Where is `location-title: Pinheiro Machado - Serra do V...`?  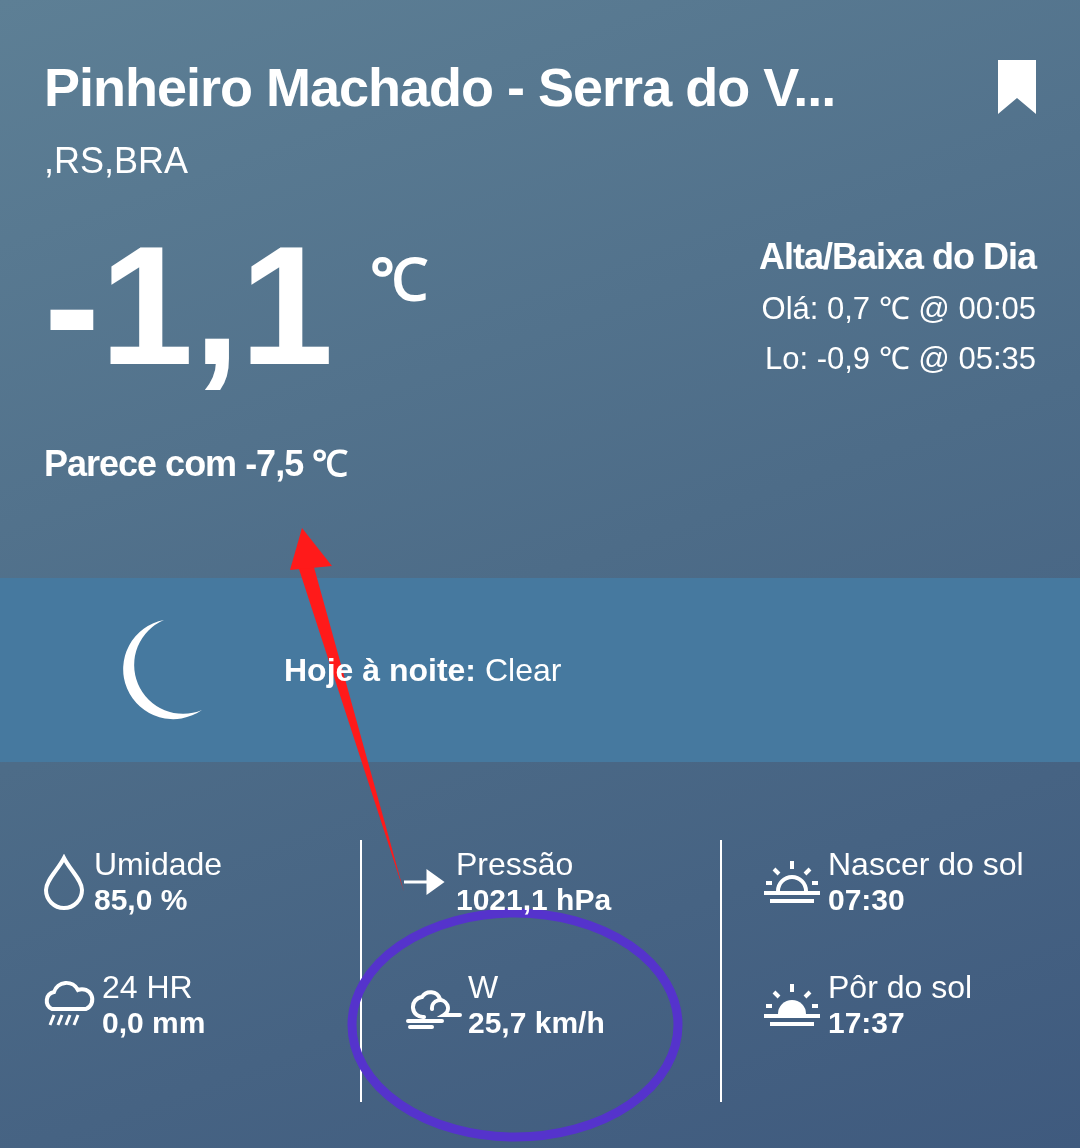 location-title: Pinheiro Machado - Serra do V... is located at coordinates (440, 87).